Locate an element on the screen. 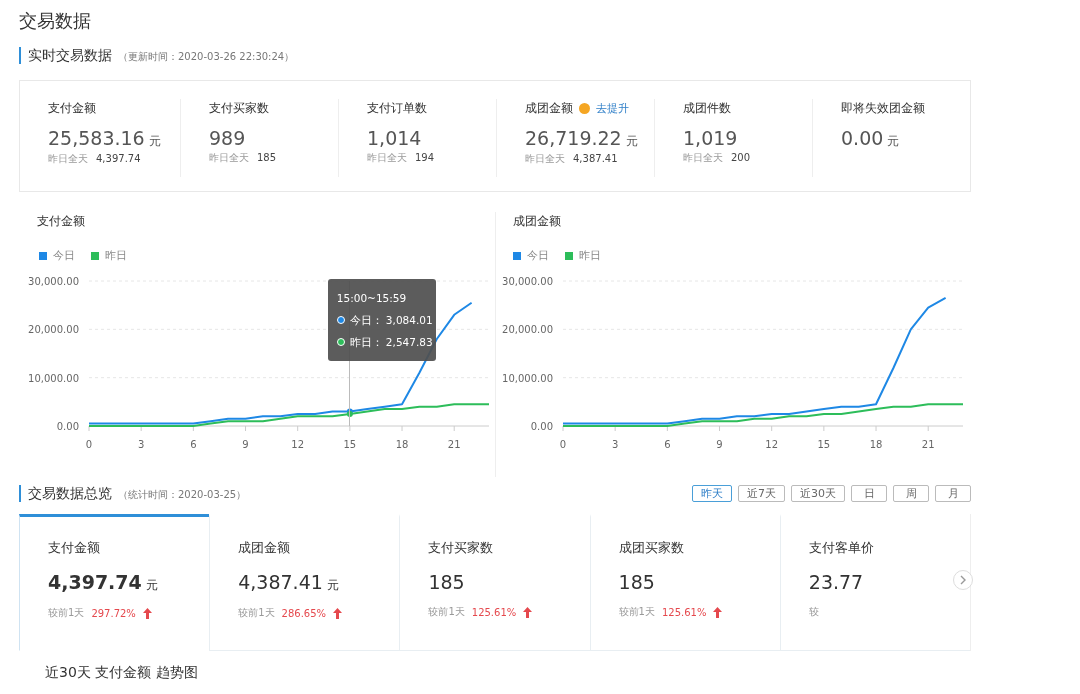 This screenshot has width=1080, height=694. metric-label: 支付金额 is located at coordinates (74, 548).